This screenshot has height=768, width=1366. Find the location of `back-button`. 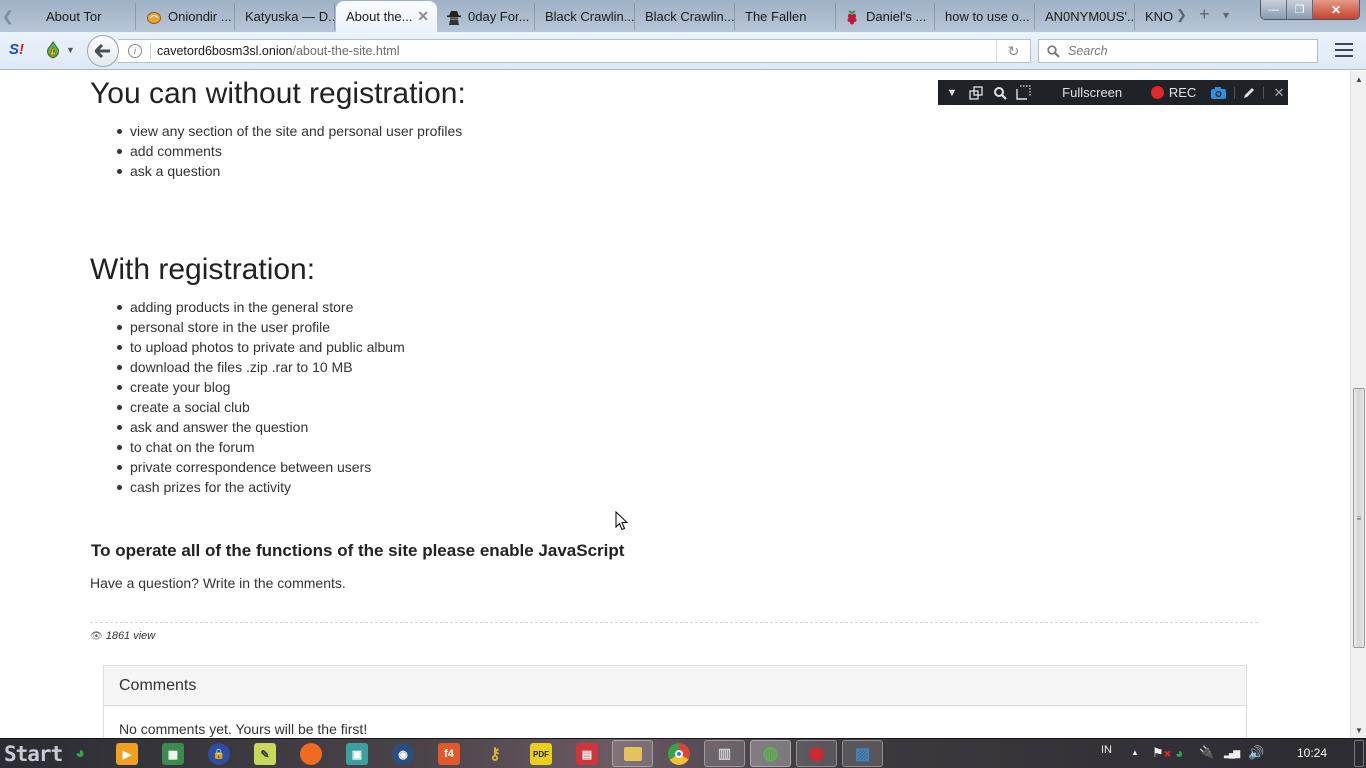

back-button is located at coordinates (103, 51).